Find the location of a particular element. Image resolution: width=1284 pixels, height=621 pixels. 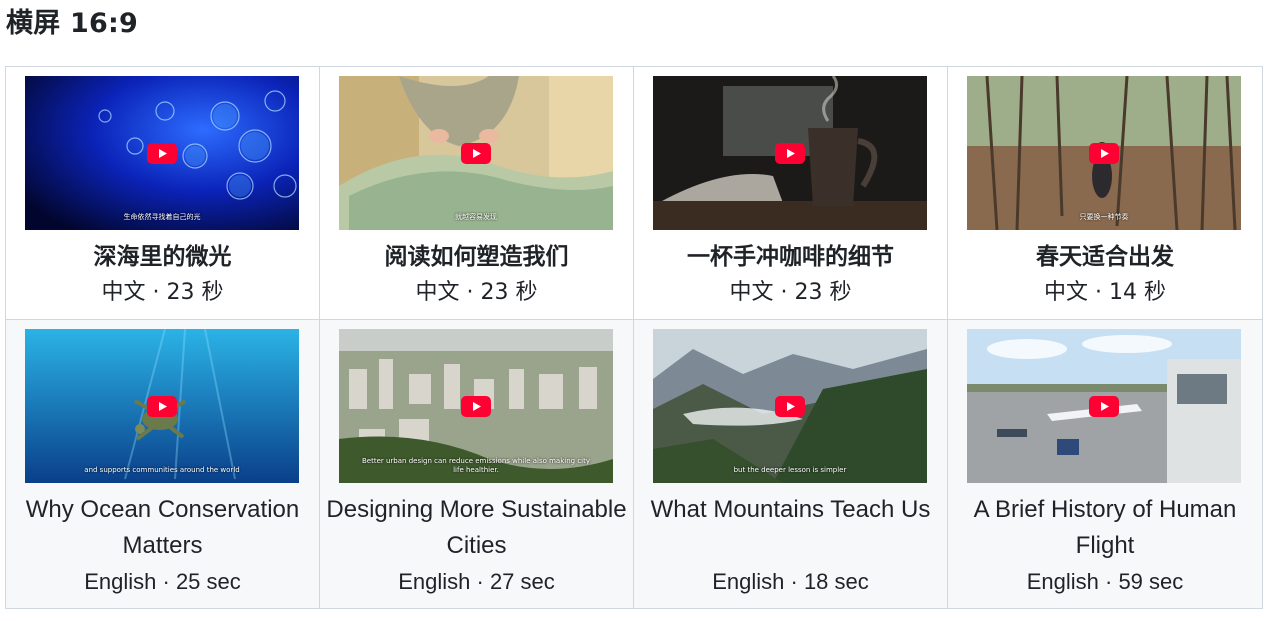

video-card: 就越容易发现 阅读如何塑造我们 中文 · 23 秒 is located at coordinates (477, 193).